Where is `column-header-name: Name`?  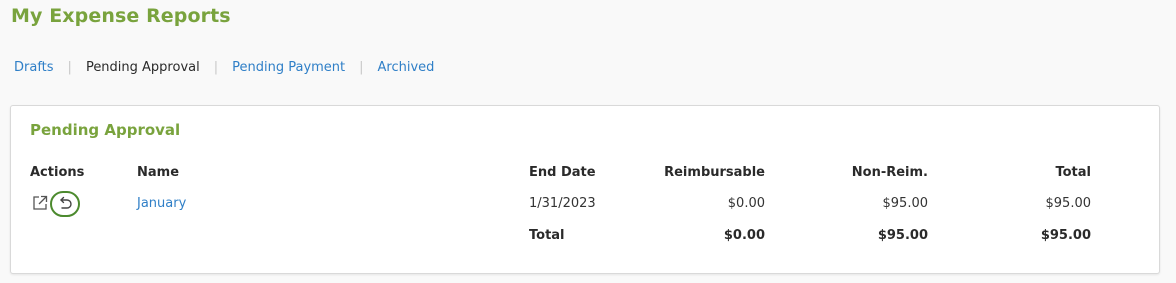 column-header-name: Name is located at coordinates (158, 172).